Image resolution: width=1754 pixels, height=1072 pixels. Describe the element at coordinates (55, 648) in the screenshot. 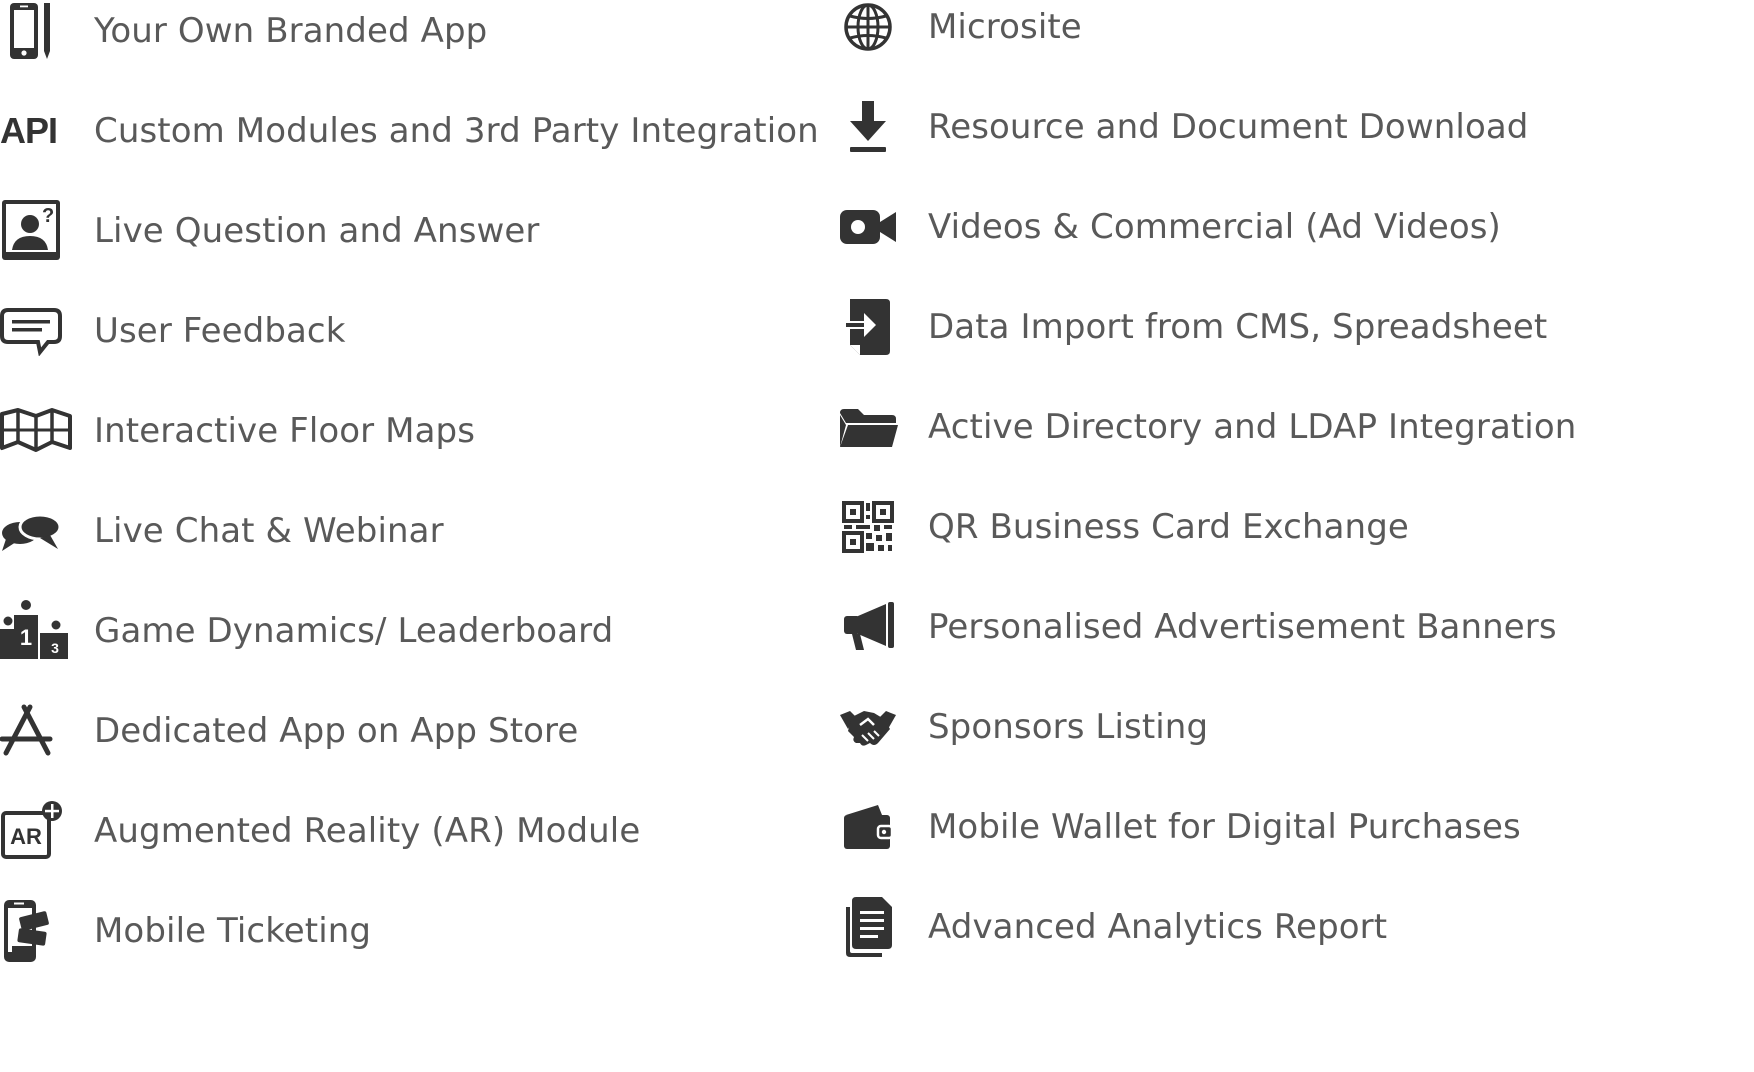

I see `svg-text: 3` at that location.